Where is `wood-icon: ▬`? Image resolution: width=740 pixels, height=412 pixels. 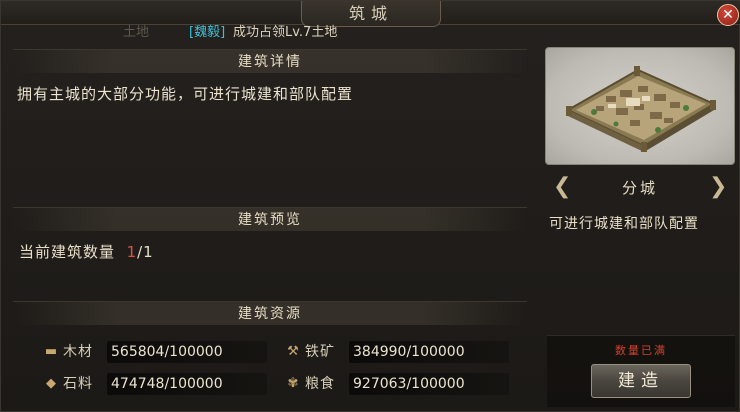
wood-icon: ▬ is located at coordinates (51, 351).